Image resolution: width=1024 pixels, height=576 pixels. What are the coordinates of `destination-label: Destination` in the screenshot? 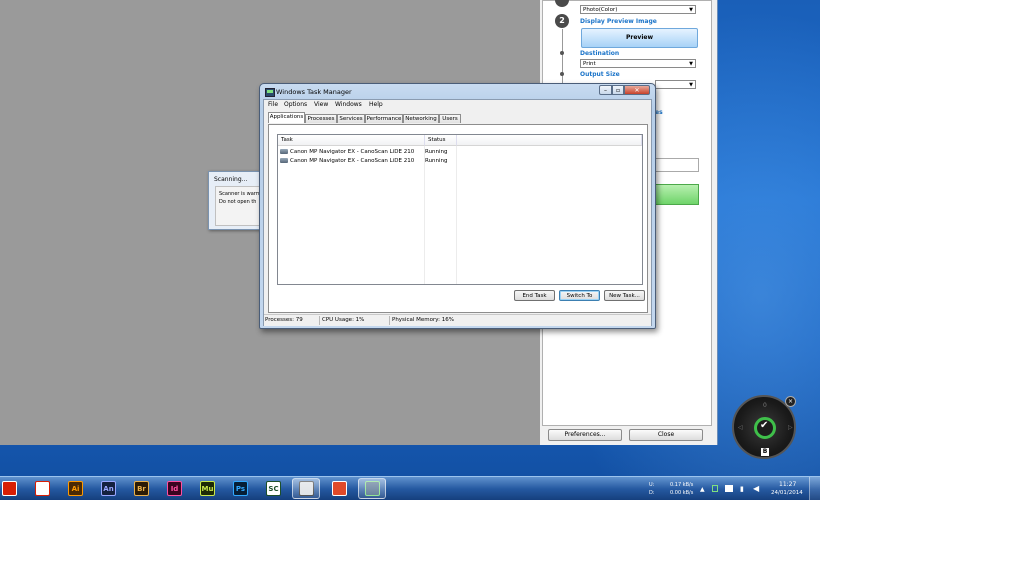 It's located at (600, 53).